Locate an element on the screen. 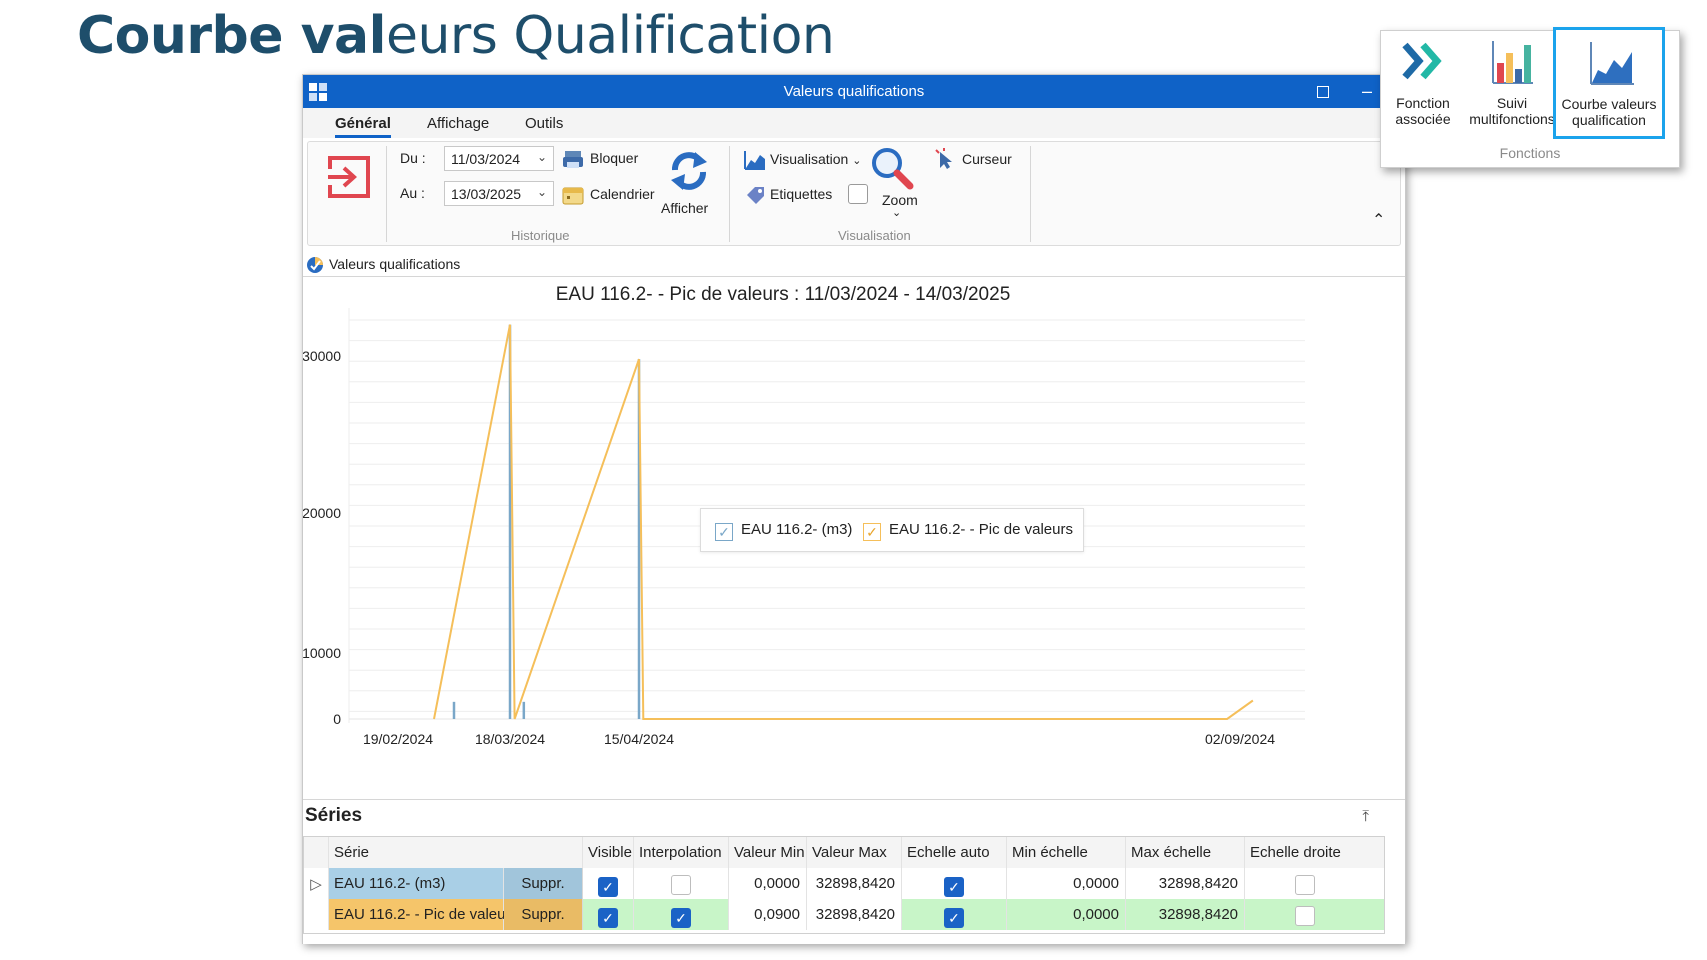  suivi-multifonctions-button: Suivi multifonctions is located at coordinates (1512, 85).